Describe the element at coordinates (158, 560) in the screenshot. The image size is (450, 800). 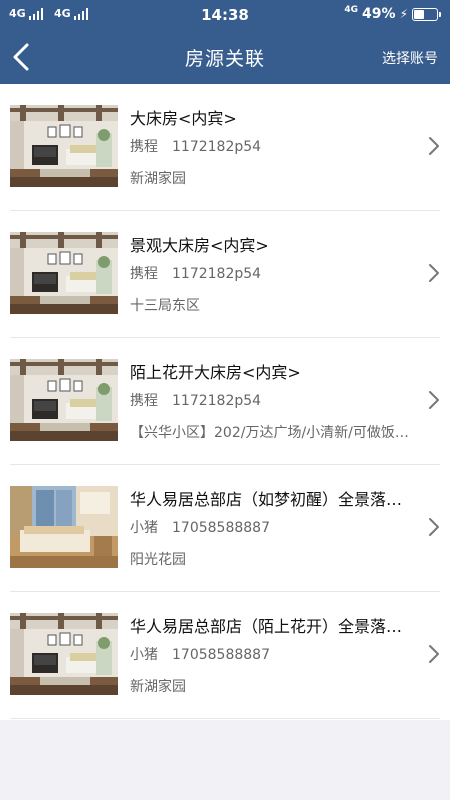
I see `listing-address: 阳光花园` at that location.